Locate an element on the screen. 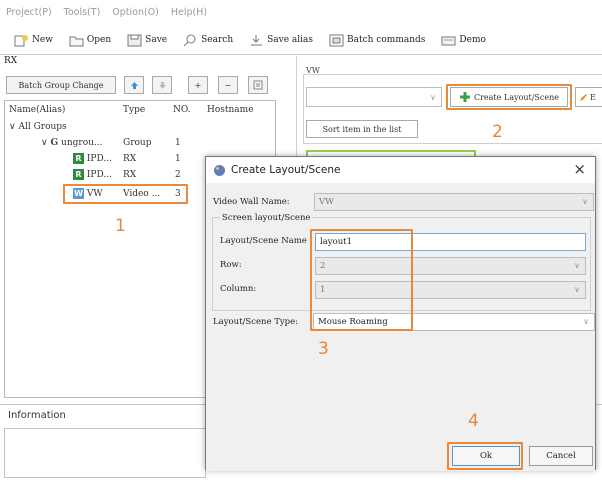 This screenshot has height=484, width=602. rx-2-type: RX is located at coordinates (130, 175).